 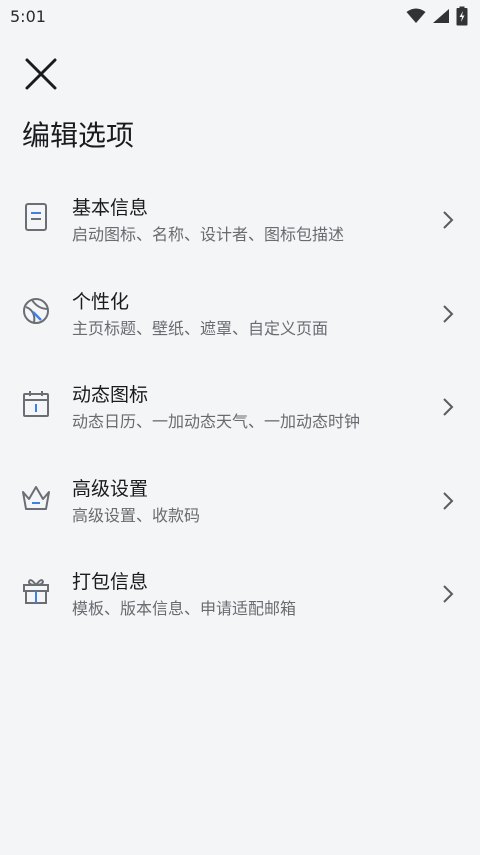 What do you see at coordinates (110, 582) in the screenshot?
I see `menu-item-title: 打包信息` at bounding box center [110, 582].